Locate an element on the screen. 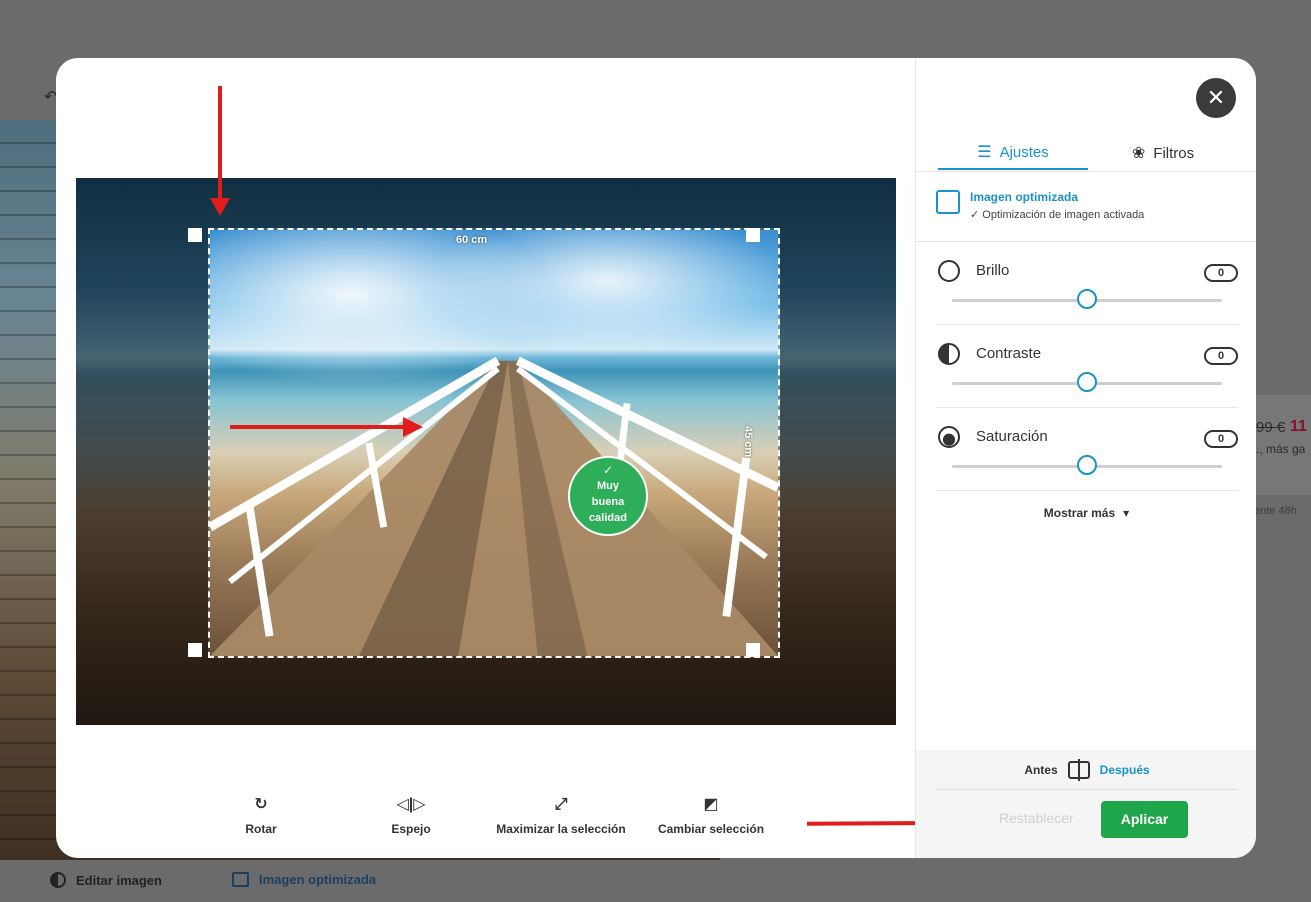  saturation-label: Saturación is located at coordinates (1012, 436).